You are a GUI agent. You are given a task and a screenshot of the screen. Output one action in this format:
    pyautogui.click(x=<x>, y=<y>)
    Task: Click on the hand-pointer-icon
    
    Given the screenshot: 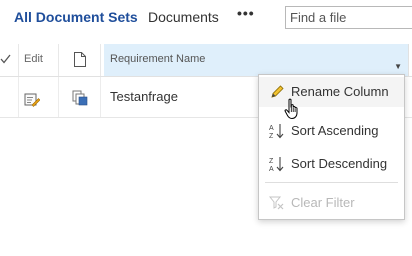 What is the action you would take?
    pyautogui.click(x=291, y=109)
    